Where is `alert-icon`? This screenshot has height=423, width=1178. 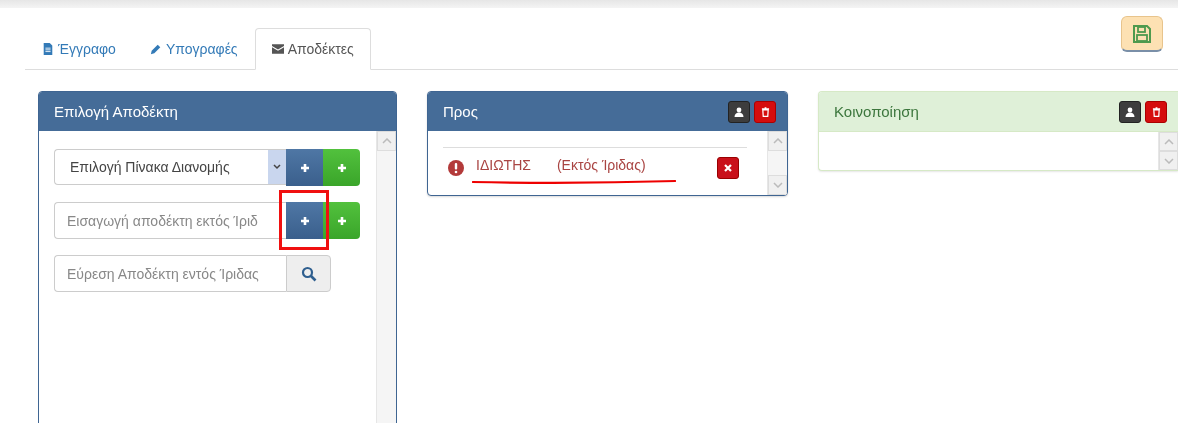 alert-icon is located at coordinates (456, 168).